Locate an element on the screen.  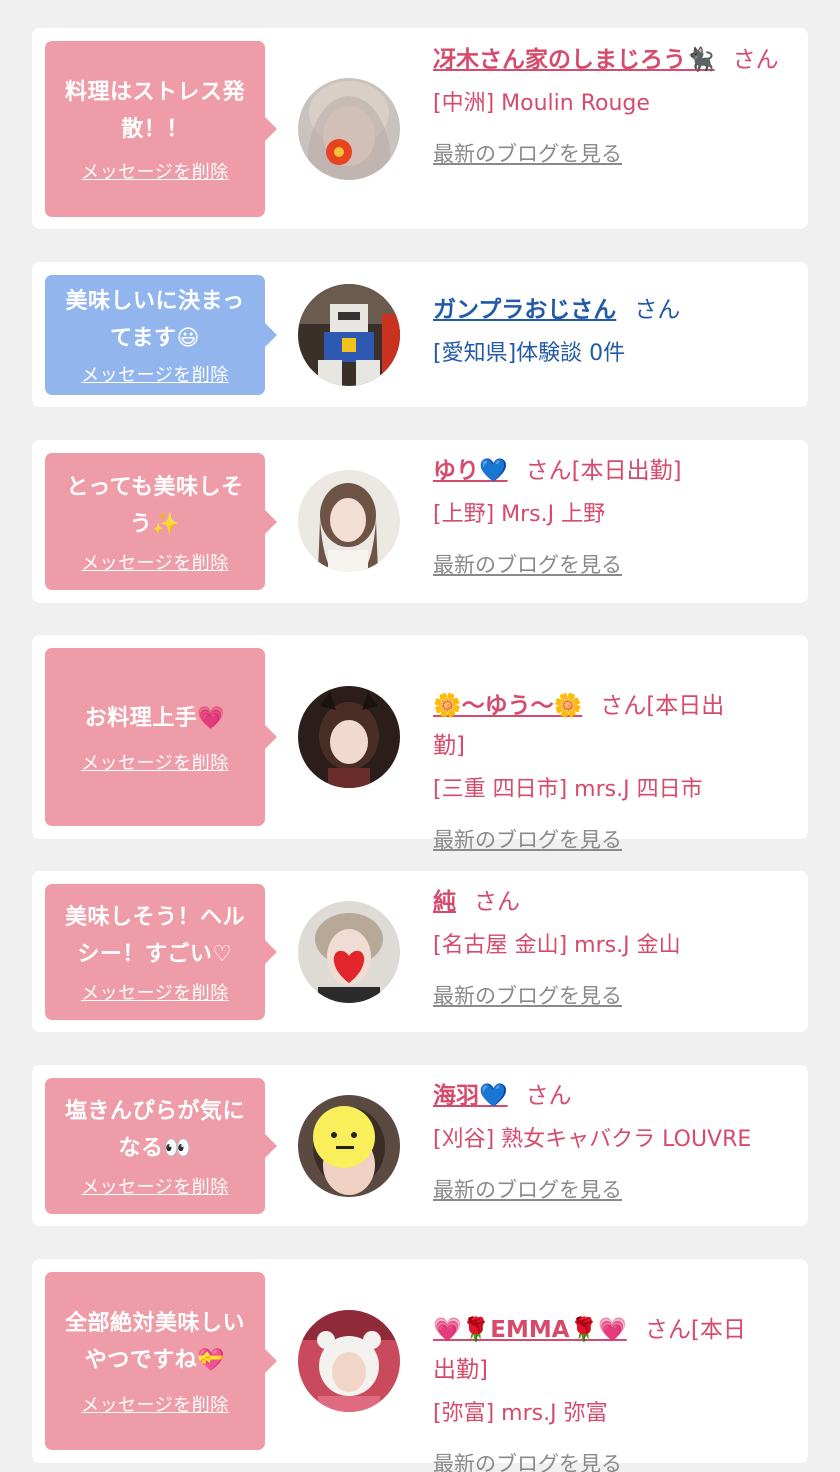
message-bubble: 料理はストレス発 散！！ メッセージを削除 is located at coordinates (161, 129).